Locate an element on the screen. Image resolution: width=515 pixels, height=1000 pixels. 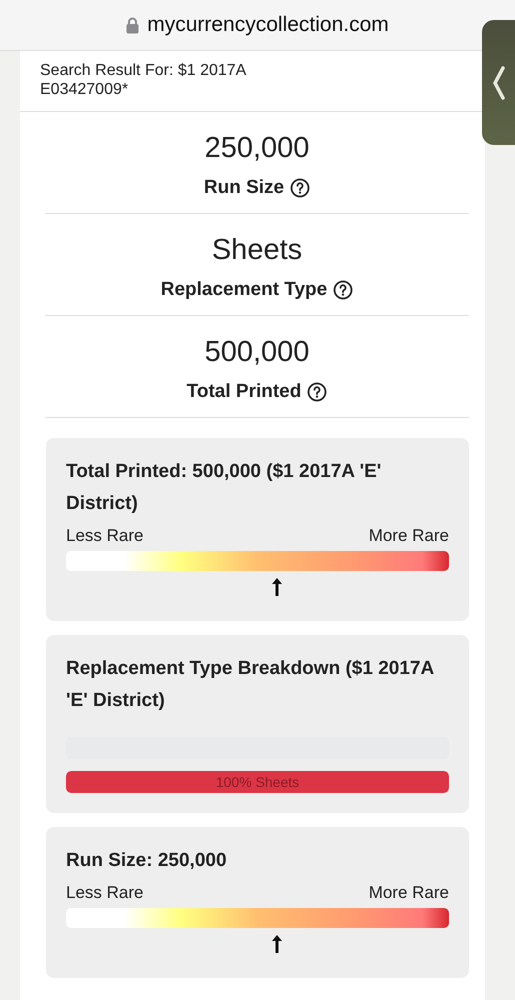
stat-label: Total Printed is located at coordinates (244, 392).